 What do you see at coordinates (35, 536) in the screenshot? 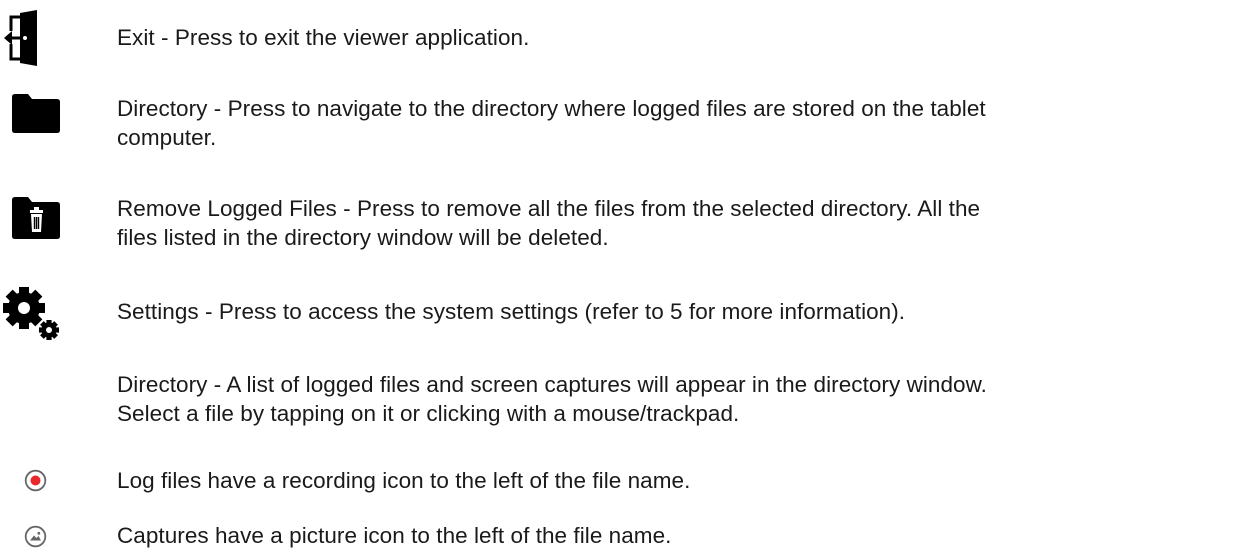
I see `picture-icon` at bounding box center [35, 536].